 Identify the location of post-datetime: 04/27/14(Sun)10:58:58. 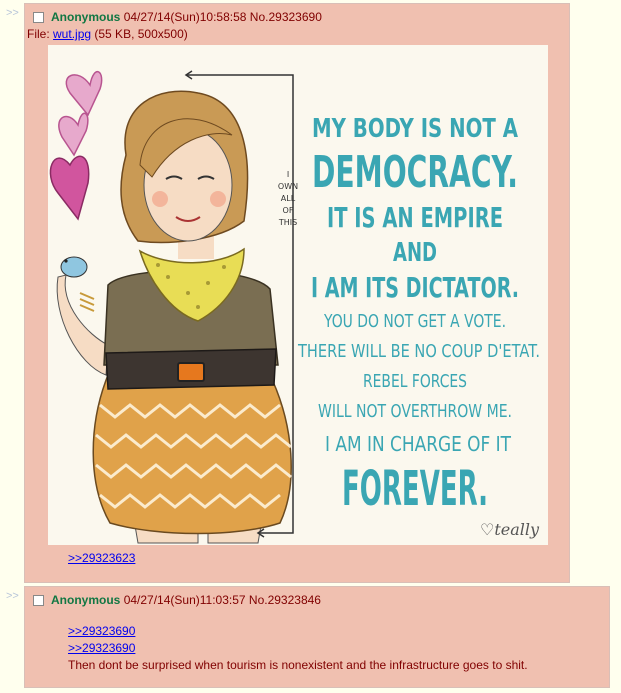
(185, 17).